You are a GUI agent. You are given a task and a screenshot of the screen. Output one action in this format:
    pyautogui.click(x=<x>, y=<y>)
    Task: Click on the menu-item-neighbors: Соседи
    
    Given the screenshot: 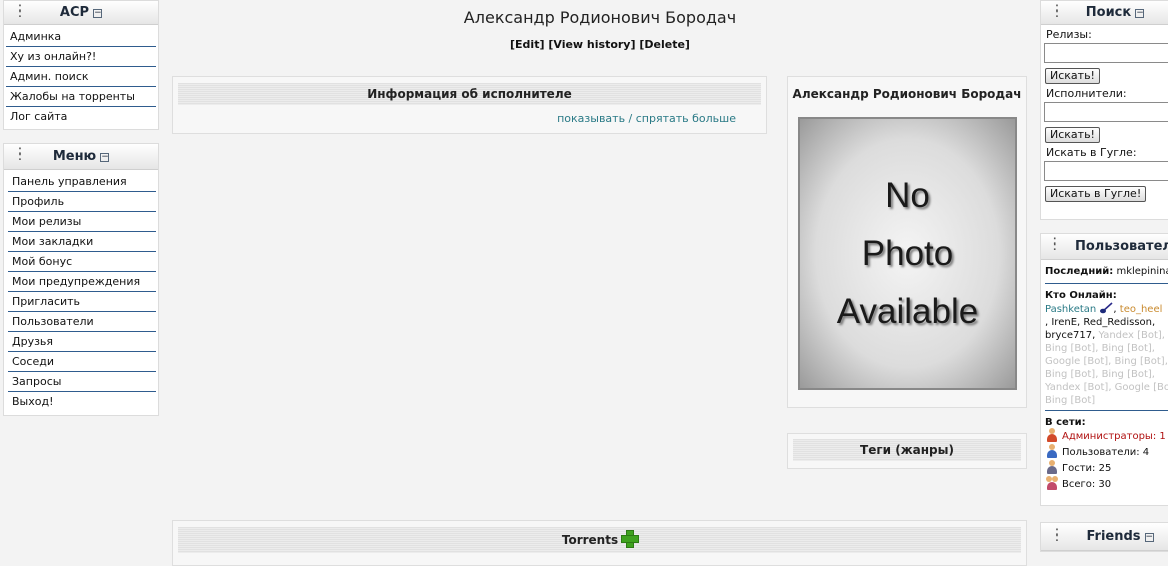 What is the action you would take?
    pyautogui.click(x=82, y=362)
    